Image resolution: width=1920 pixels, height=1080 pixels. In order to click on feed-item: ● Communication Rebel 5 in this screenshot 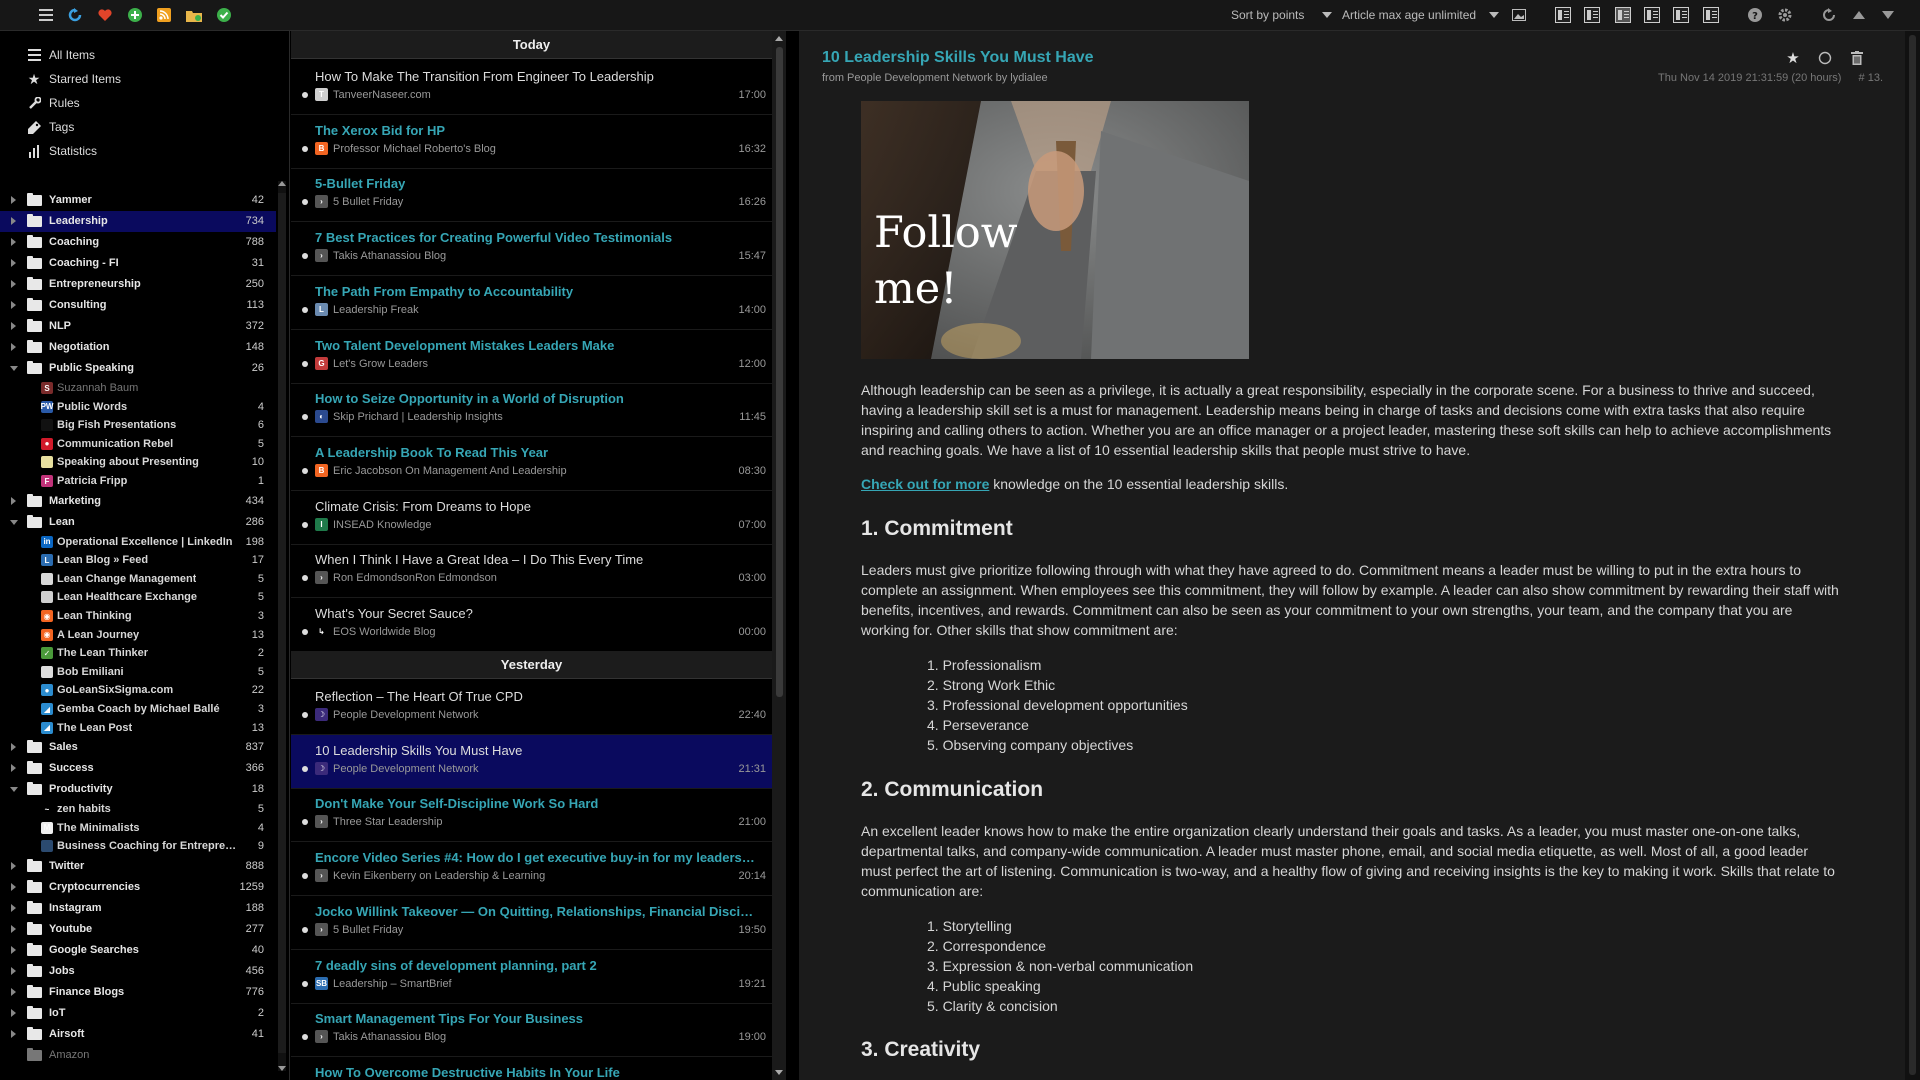, I will do `click(138, 444)`.